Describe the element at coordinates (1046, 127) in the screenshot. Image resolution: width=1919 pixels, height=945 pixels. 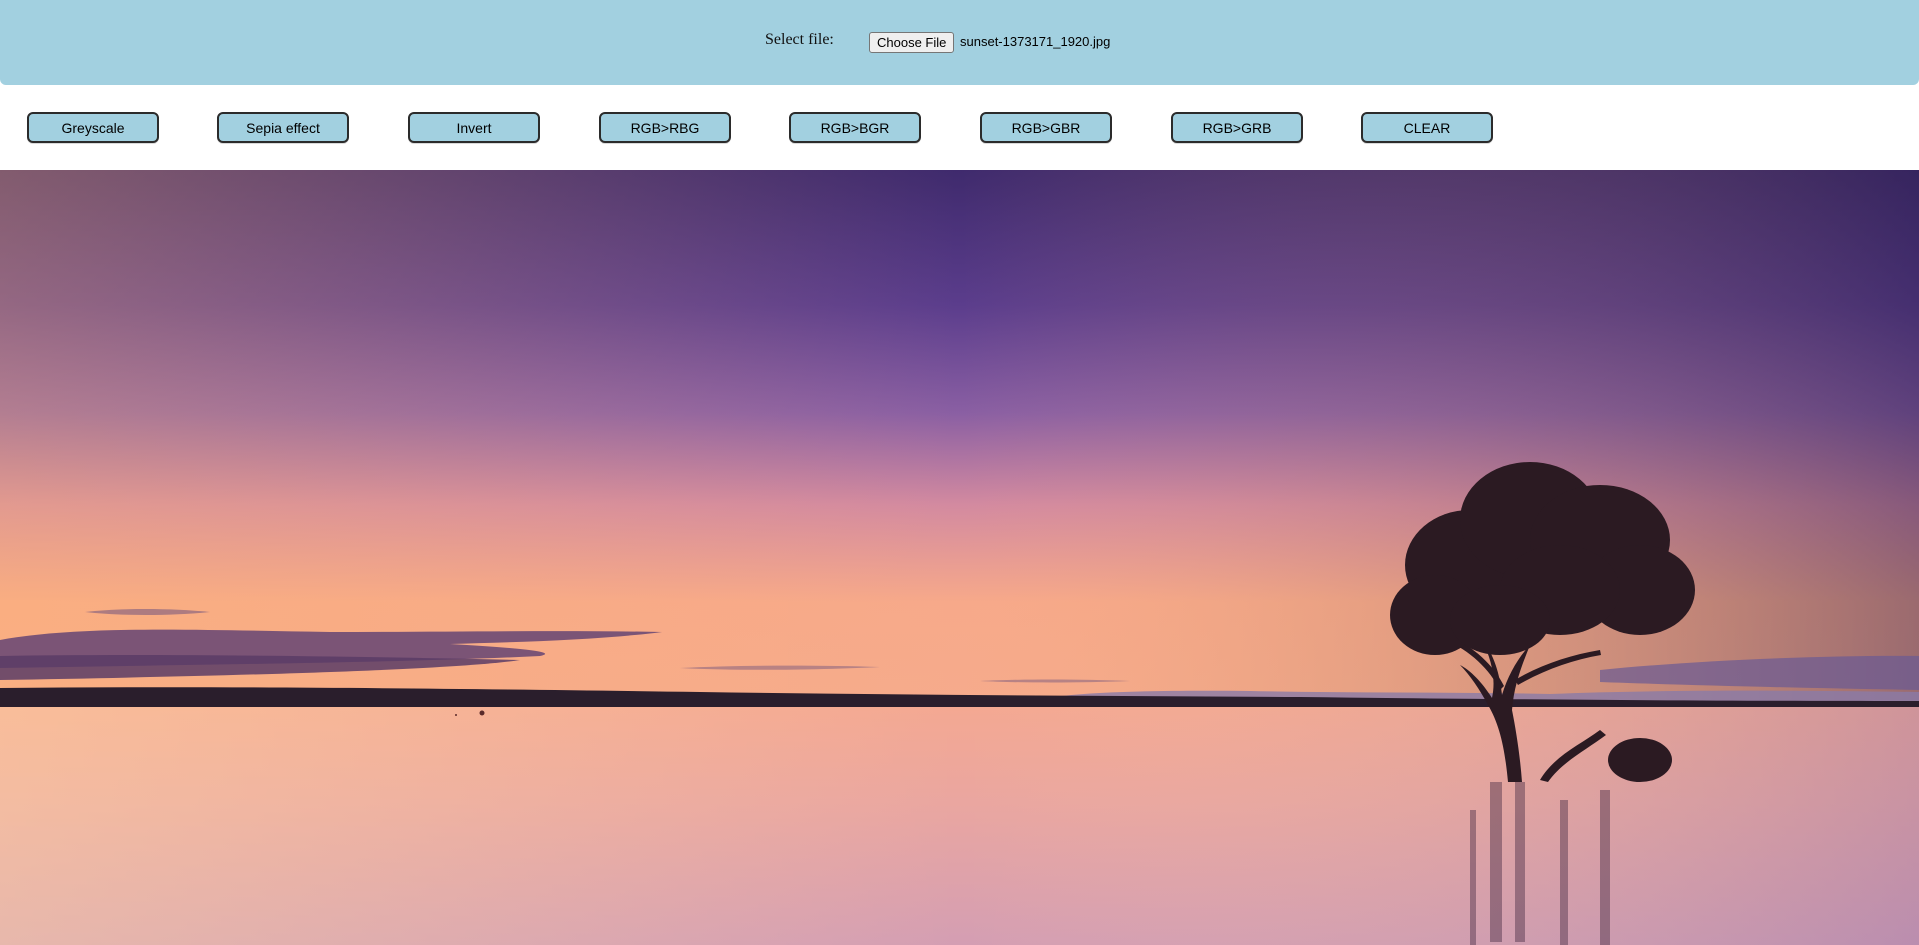
I see `rgb-gbr-button: RGB>GBR` at that location.